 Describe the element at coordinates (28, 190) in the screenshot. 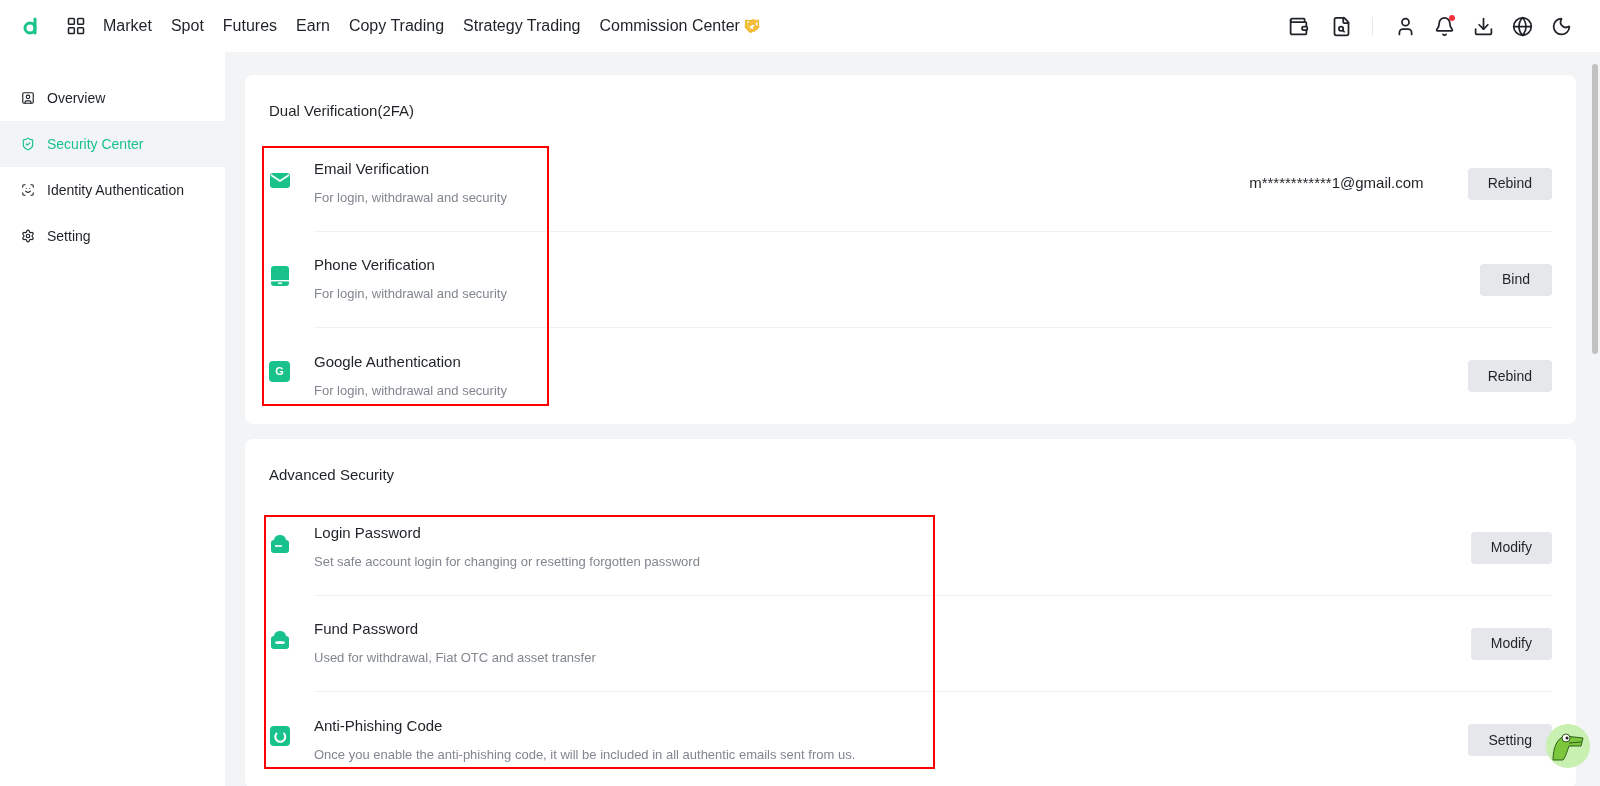

I see `face-scan-icon` at that location.